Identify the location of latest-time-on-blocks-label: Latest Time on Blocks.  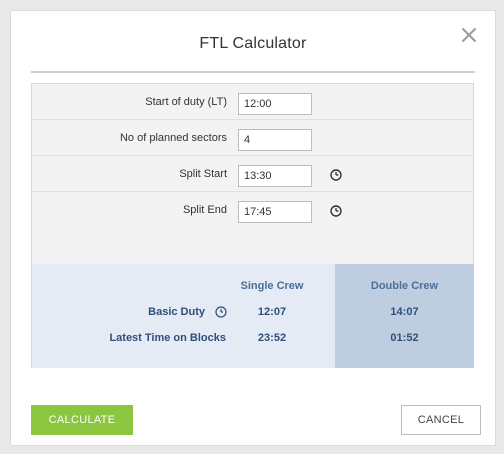
(167, 338).